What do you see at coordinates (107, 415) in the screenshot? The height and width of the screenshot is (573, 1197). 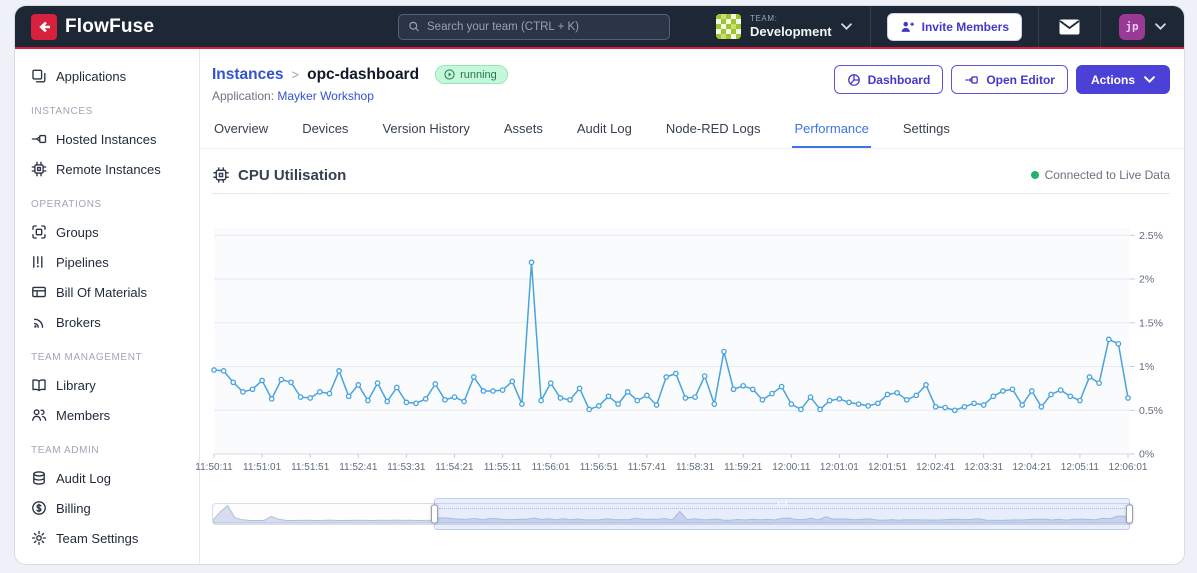 I see `sidebar-item-members: Members` at bounding box center [107, 415].